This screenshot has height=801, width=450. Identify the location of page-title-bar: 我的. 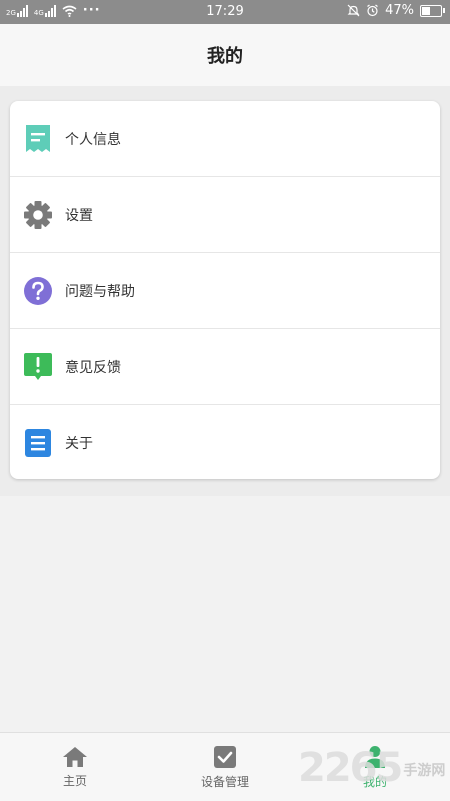
(225, 55).